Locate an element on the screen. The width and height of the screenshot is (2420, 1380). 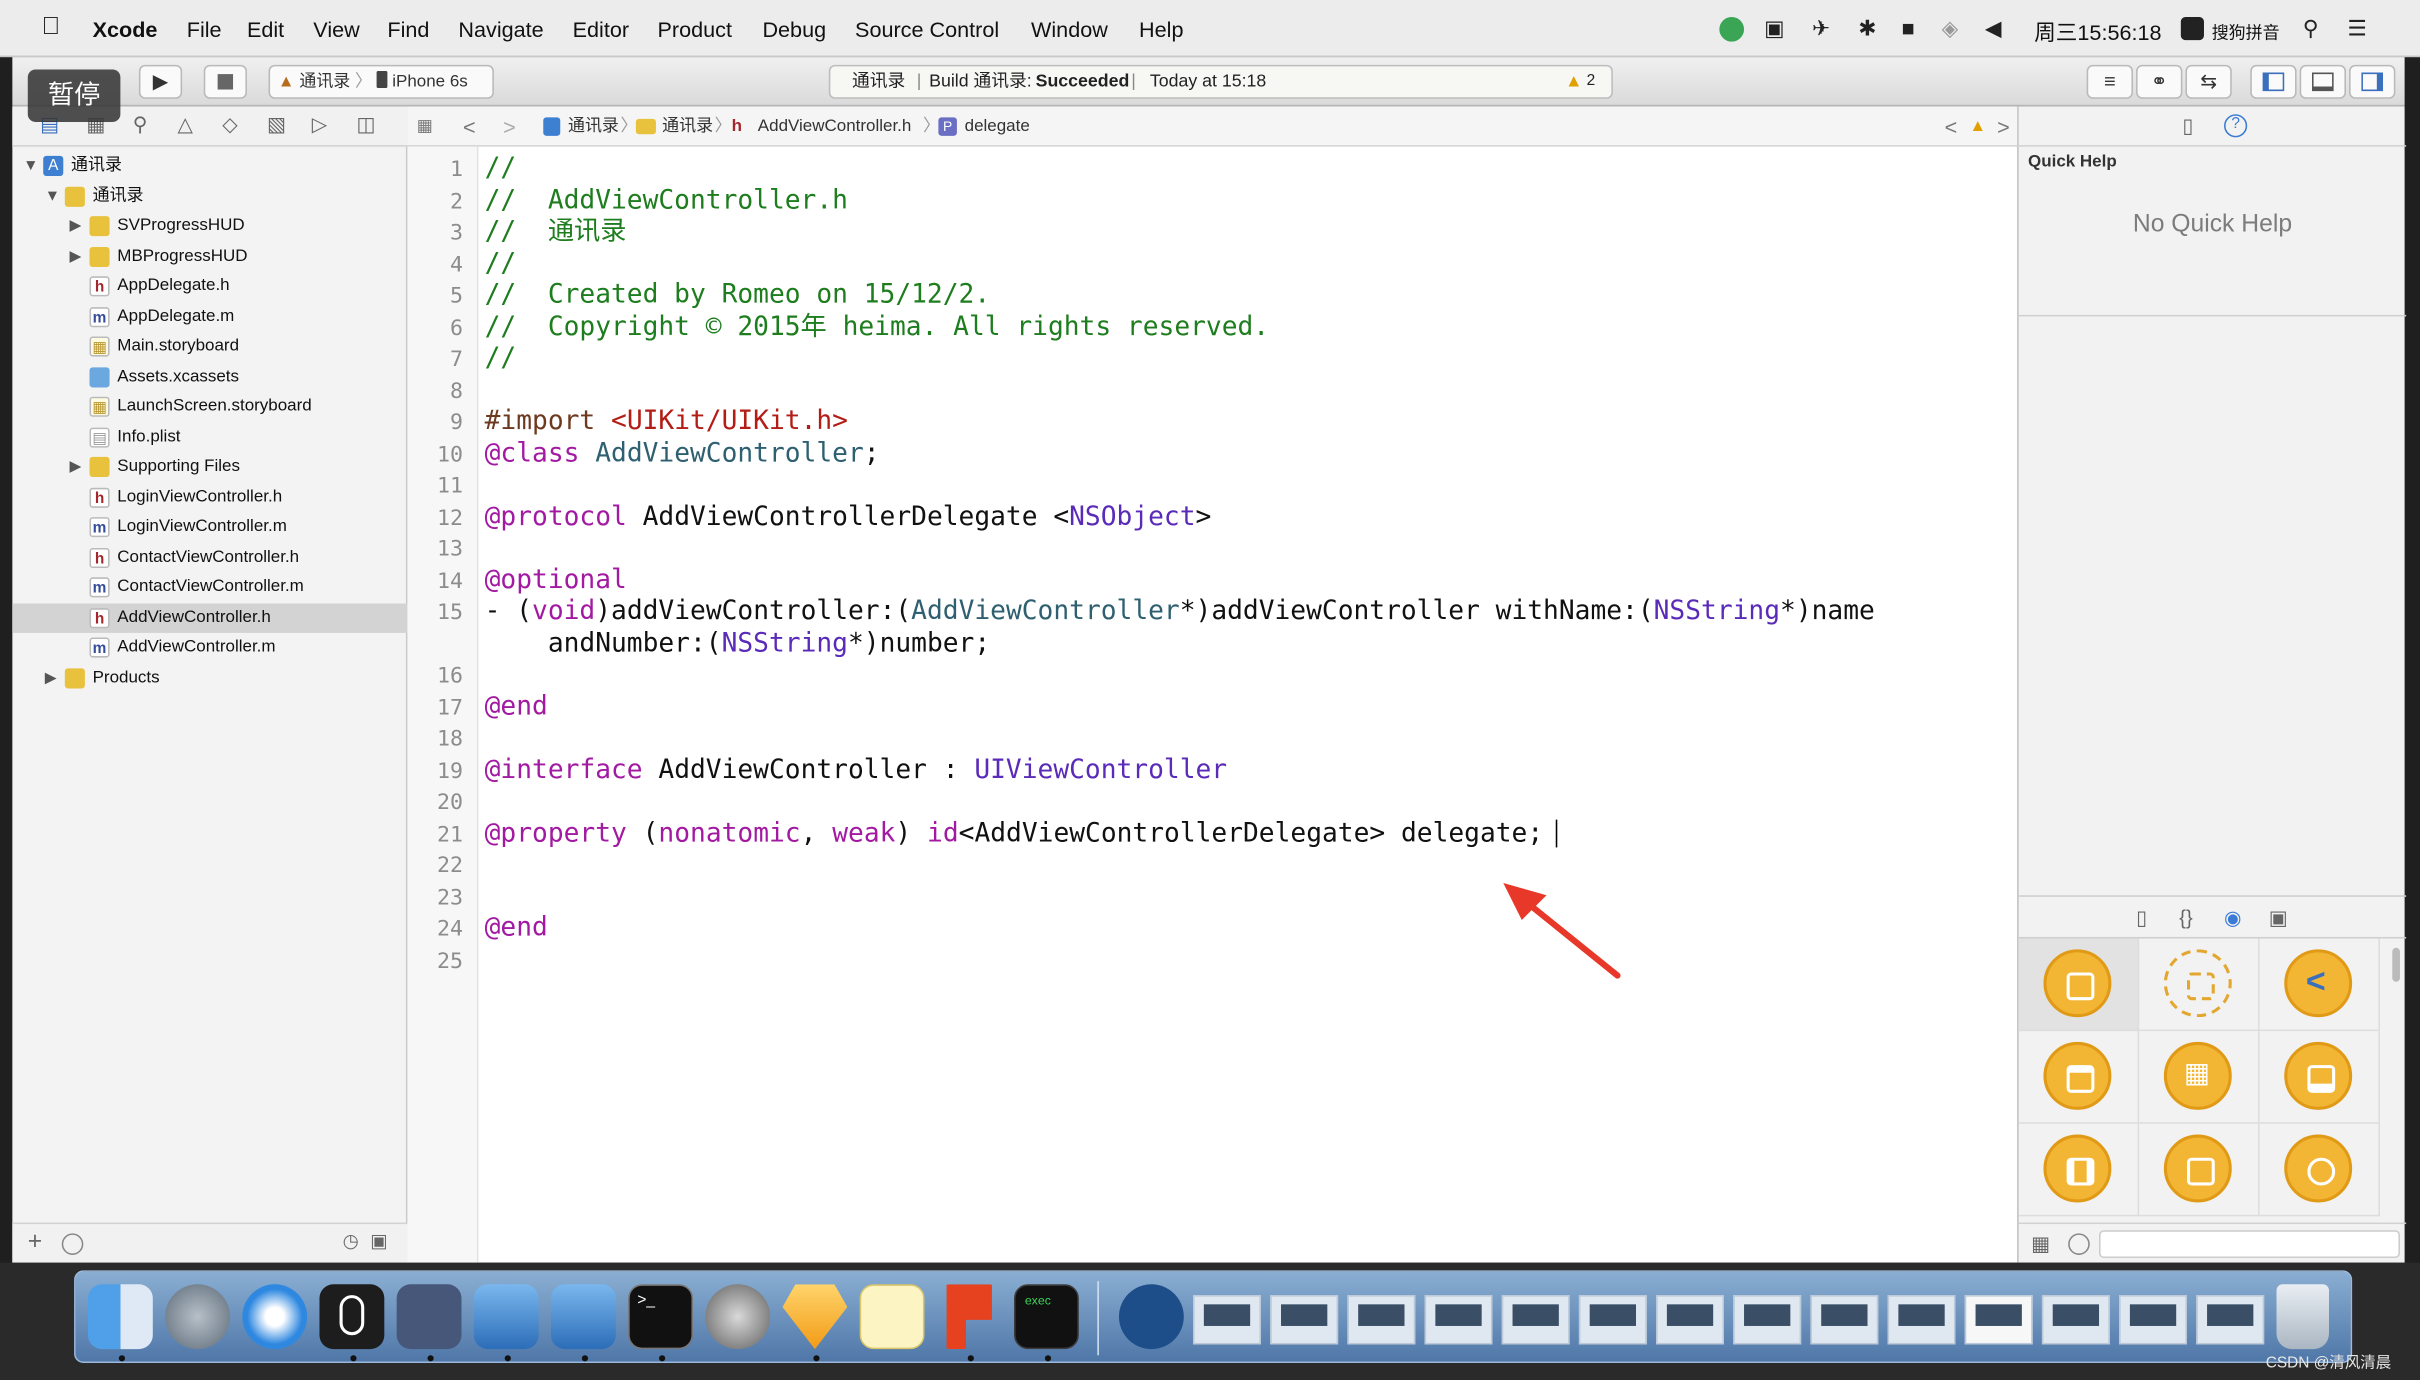
filter-icon is located at coordinates (72, 1244).